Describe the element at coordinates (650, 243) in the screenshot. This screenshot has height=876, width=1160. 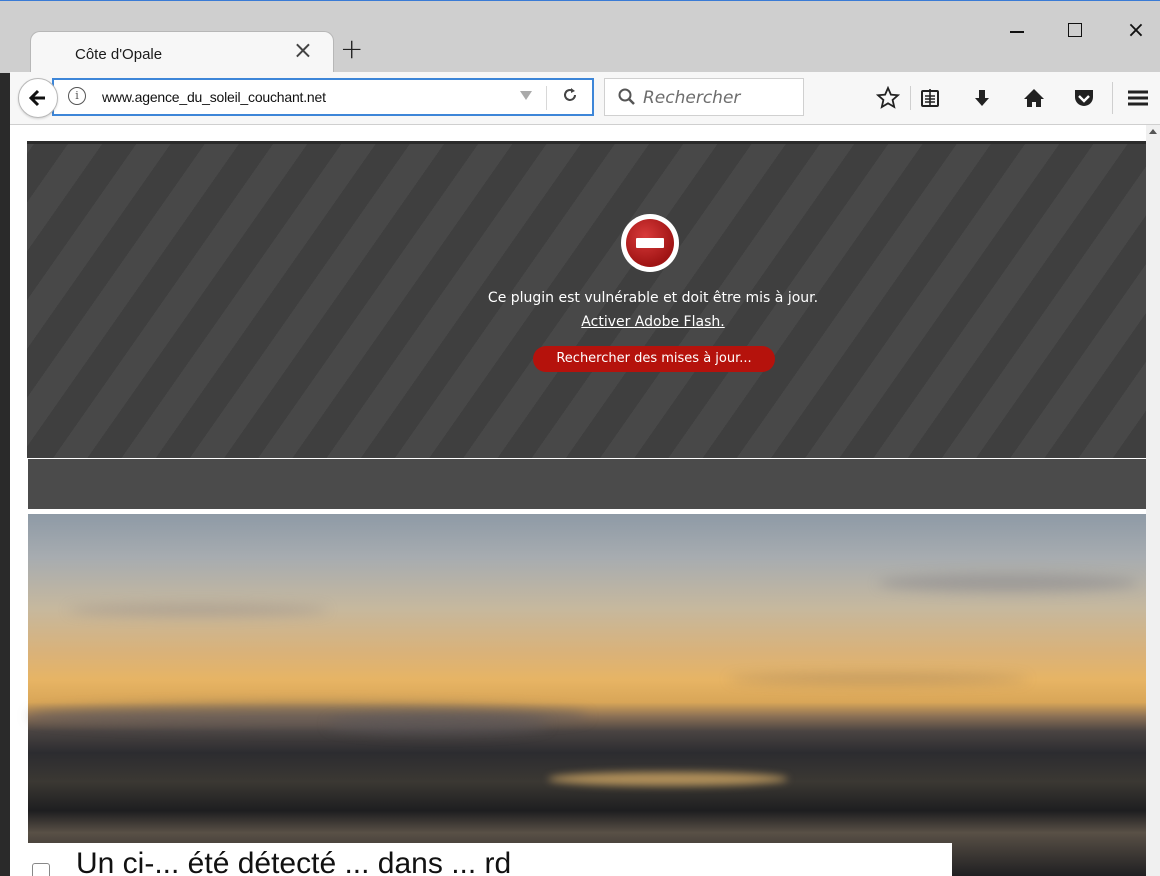
I see `plugin-blocked-icon` at that location.